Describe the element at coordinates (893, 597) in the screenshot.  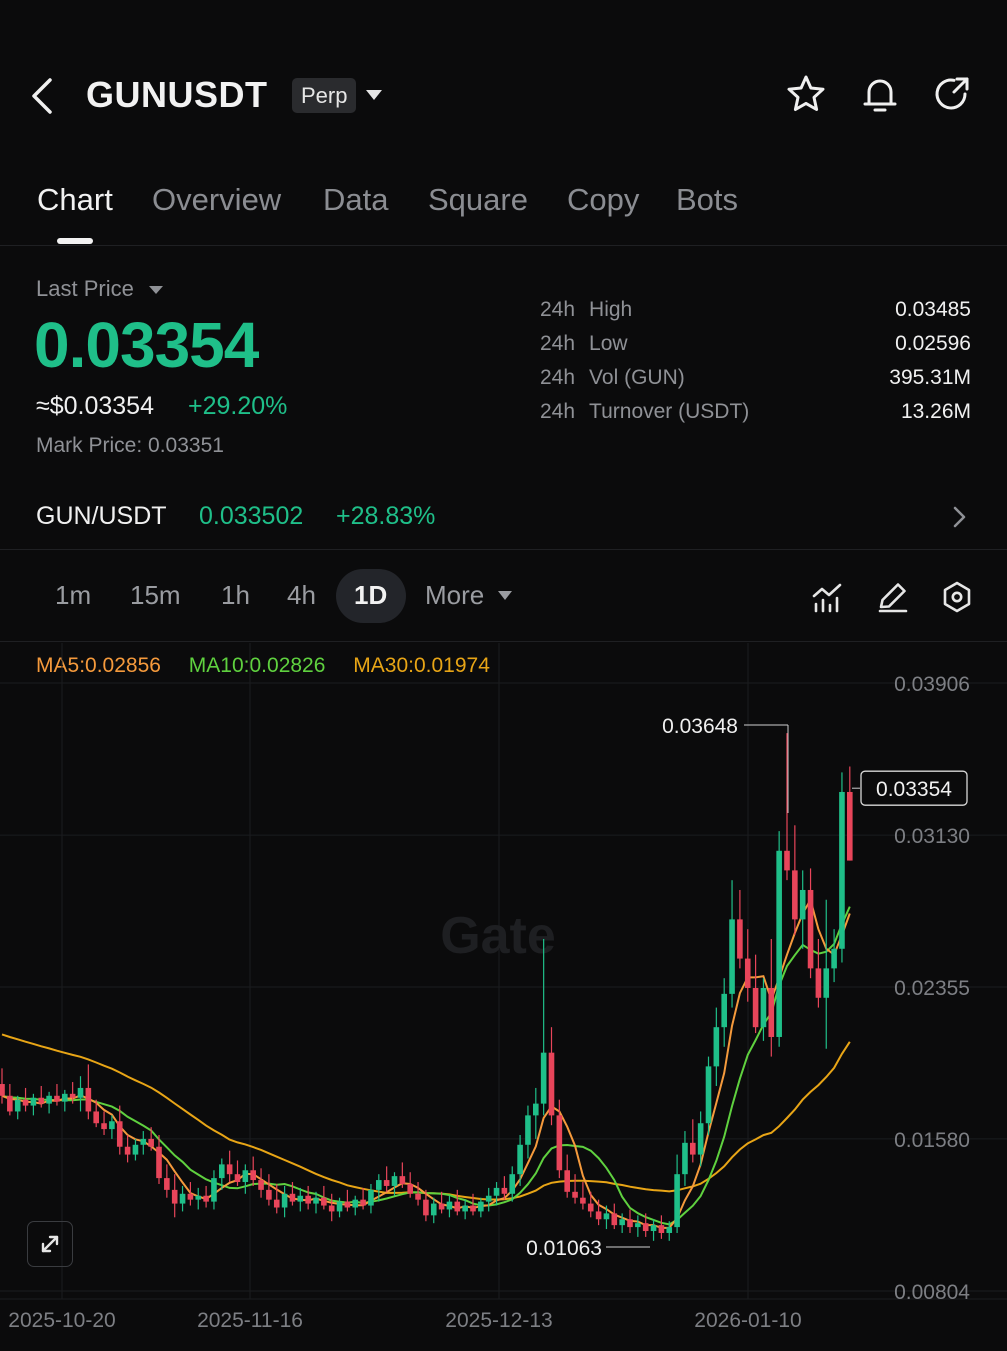
I see `draw-pen-icon` at that location.